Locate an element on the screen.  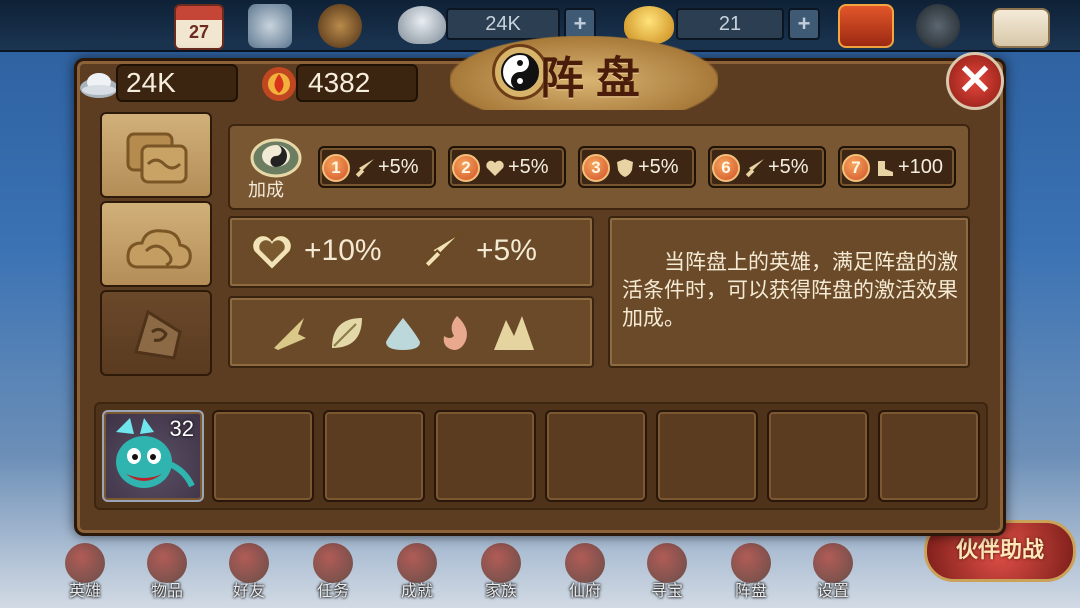
nav-achievements: 成就 is located at coordinates (417, 574).